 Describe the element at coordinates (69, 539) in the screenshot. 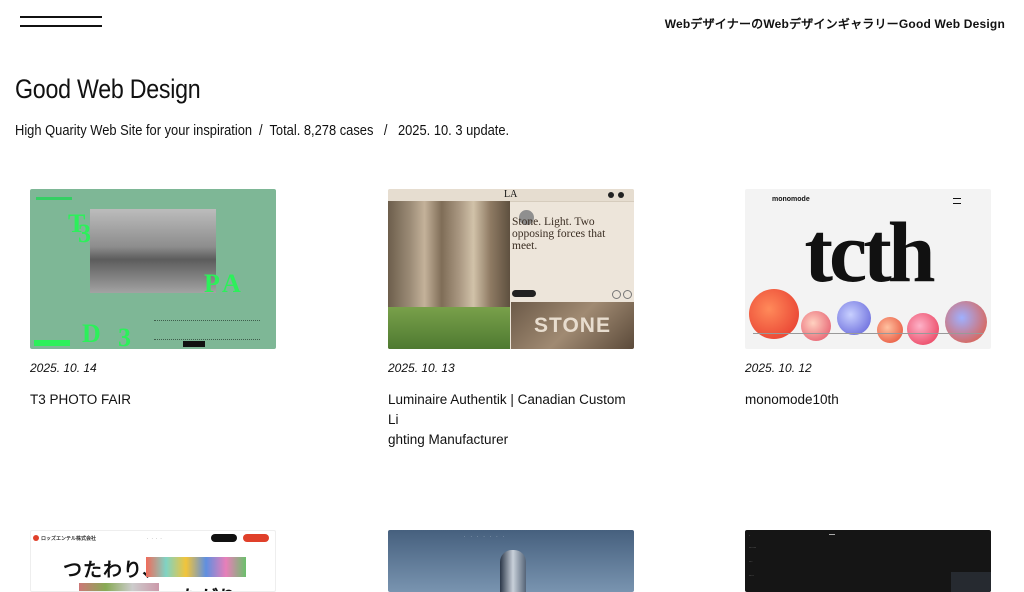

I see `thumbnail-company: ロッズエンテル株式会社` at that location.